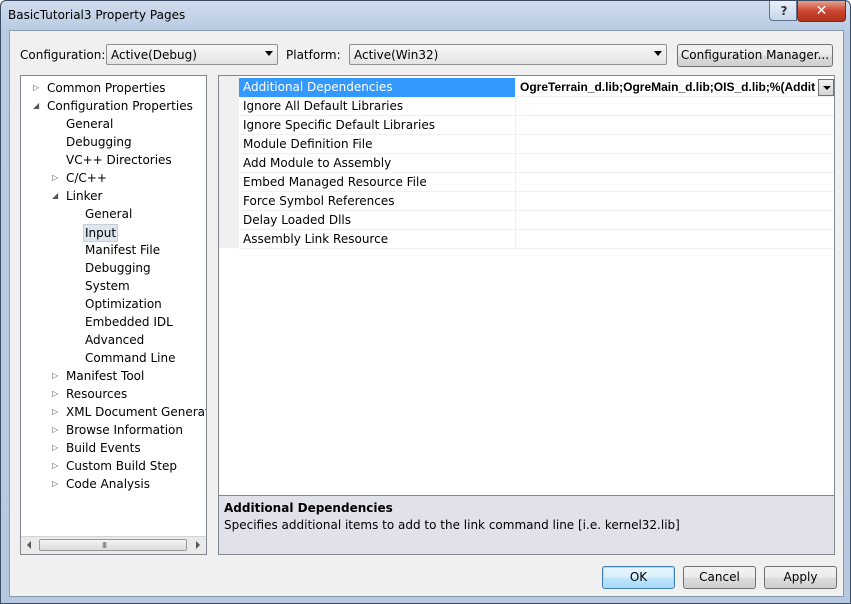 Image resolution: width=851 pixels, height=604 pixels. Describe the element at coordinates (108, 484) in the screenshot. I see `tree-item: Code Analysis` at that location.